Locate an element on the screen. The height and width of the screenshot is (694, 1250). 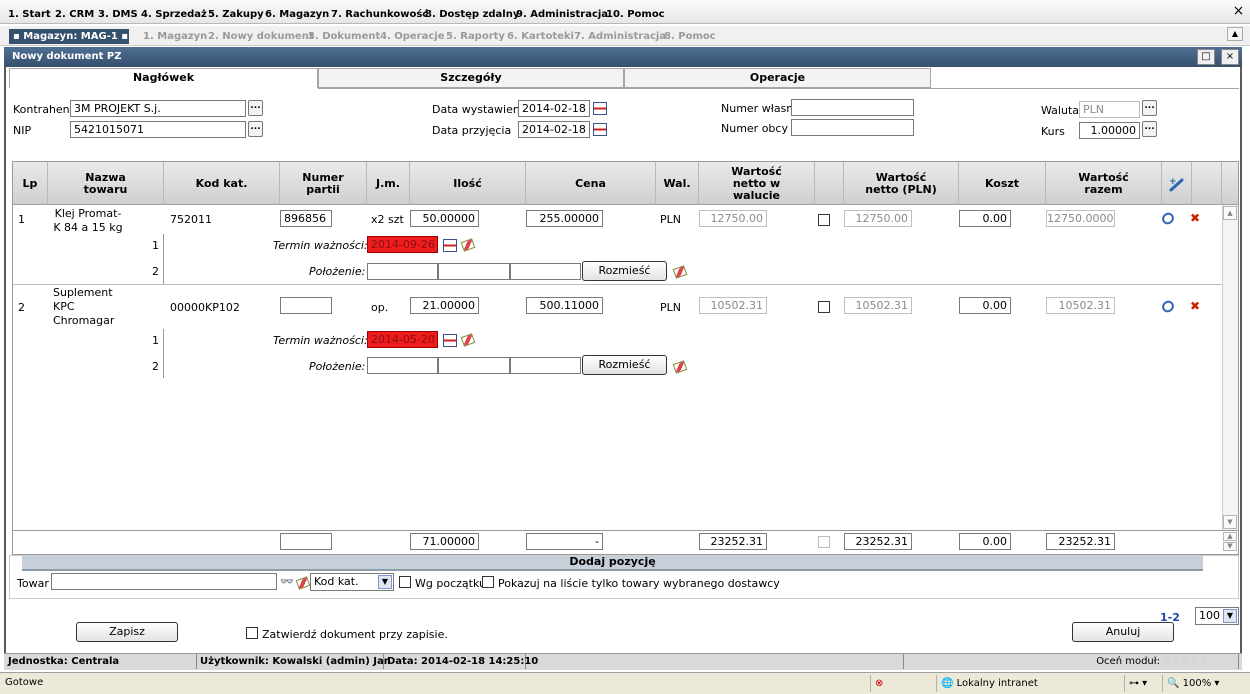
totals-scroll-down: ▼ is located at coordinates (1230, 546).